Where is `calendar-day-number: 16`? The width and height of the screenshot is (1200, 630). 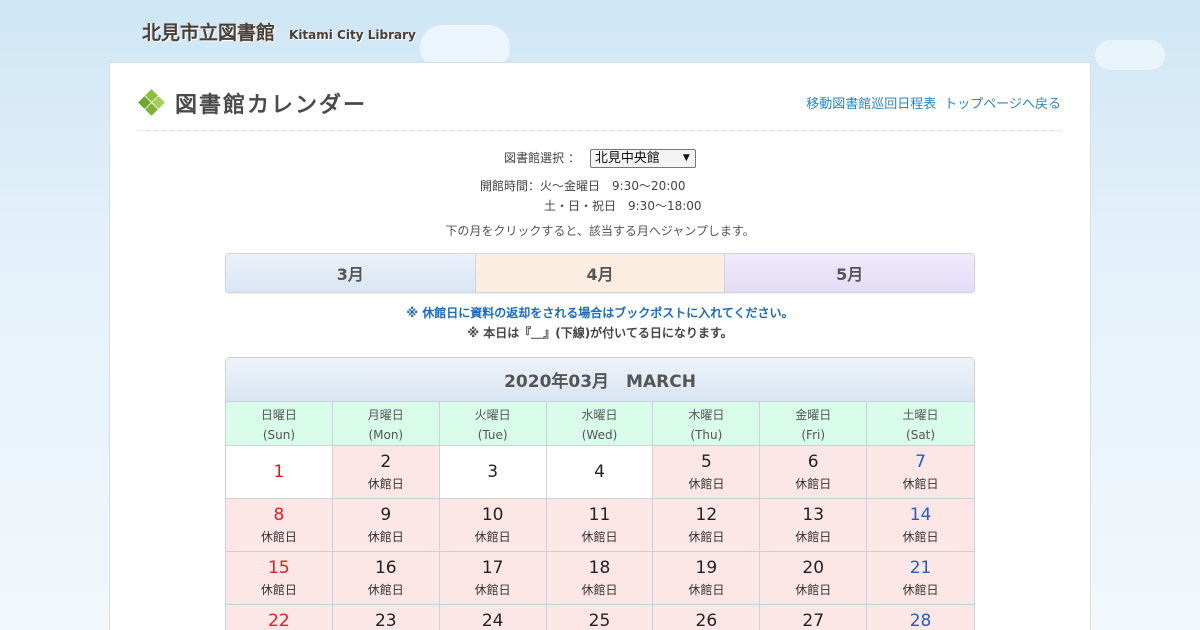
calendar-day-number: 16 is located at coordinates (385, 568).